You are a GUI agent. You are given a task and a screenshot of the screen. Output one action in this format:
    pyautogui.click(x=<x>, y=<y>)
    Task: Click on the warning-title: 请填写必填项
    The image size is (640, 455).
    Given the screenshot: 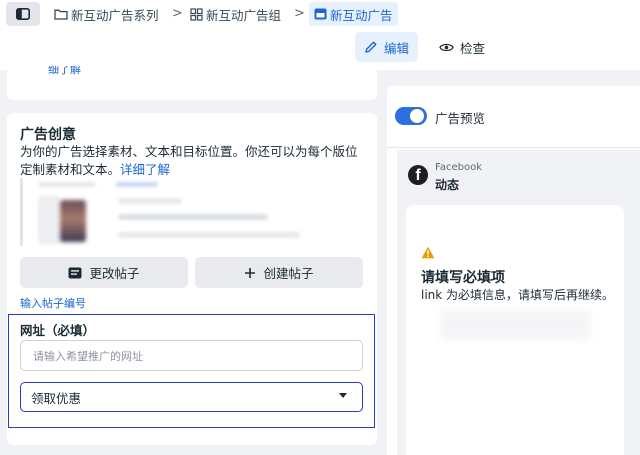 What is the action you would take?
    pyautogui.click(x=463, y=278)
    